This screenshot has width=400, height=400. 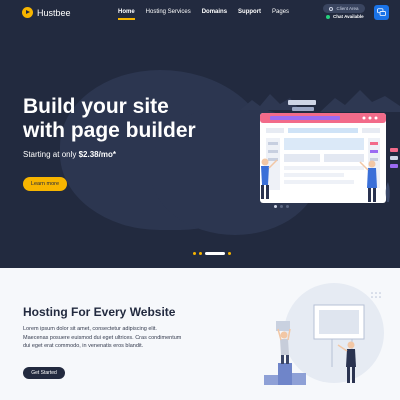 What do you see at coordinates (215, 253) in the screenshot?
I see `carousel-active-indicator` at bounding box center [215, 253].